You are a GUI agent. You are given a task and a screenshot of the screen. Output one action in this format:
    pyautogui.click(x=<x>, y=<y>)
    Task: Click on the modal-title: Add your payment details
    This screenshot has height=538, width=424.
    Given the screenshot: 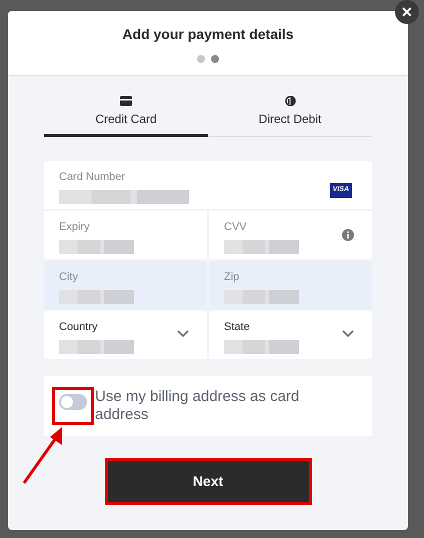 What is the action you would take?
    pyautogui.click(x=208, y=34)
    